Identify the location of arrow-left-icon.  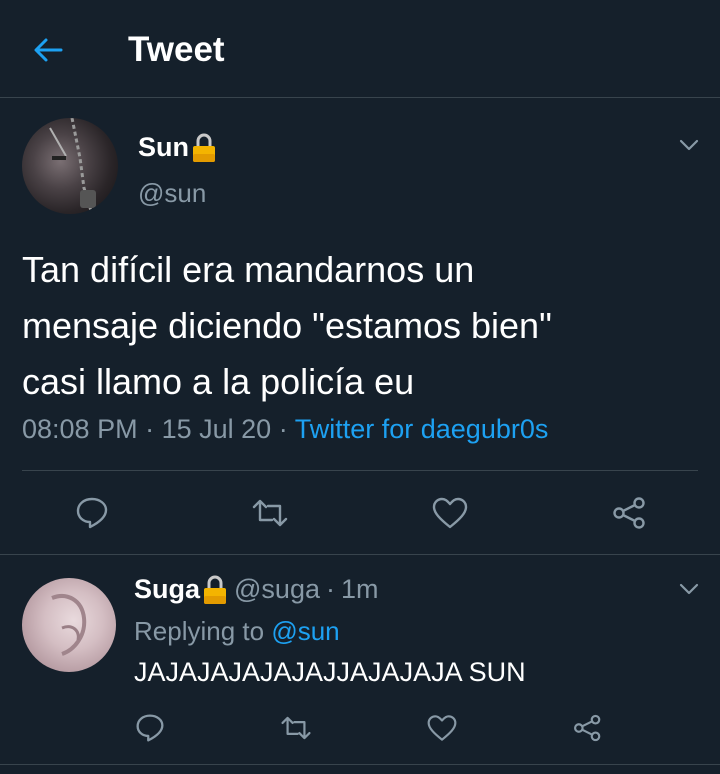
(48, 50).